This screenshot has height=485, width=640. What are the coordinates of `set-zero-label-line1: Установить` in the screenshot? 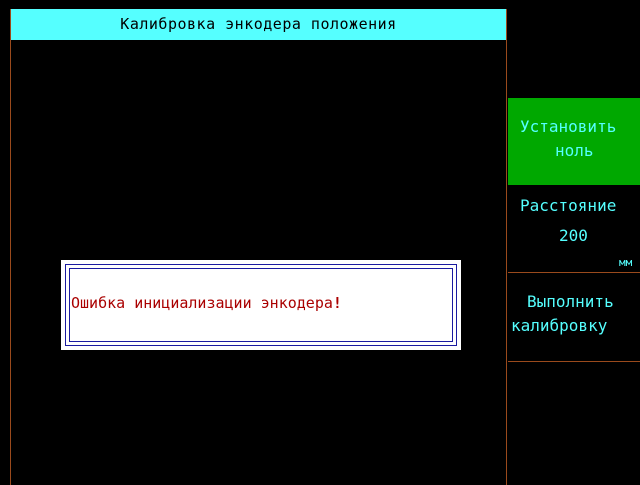 It's located at (568, 126).